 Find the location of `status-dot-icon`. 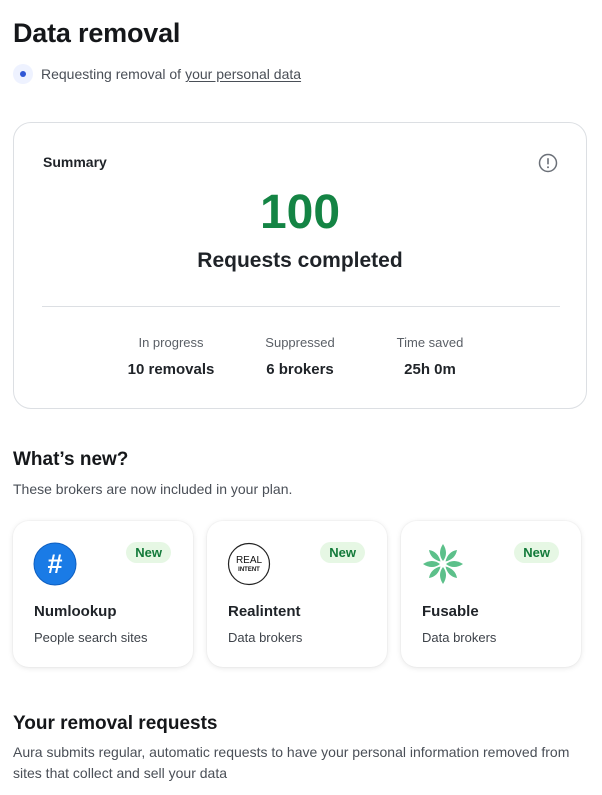

status-dot-icon is located at coordinates (23, 74).